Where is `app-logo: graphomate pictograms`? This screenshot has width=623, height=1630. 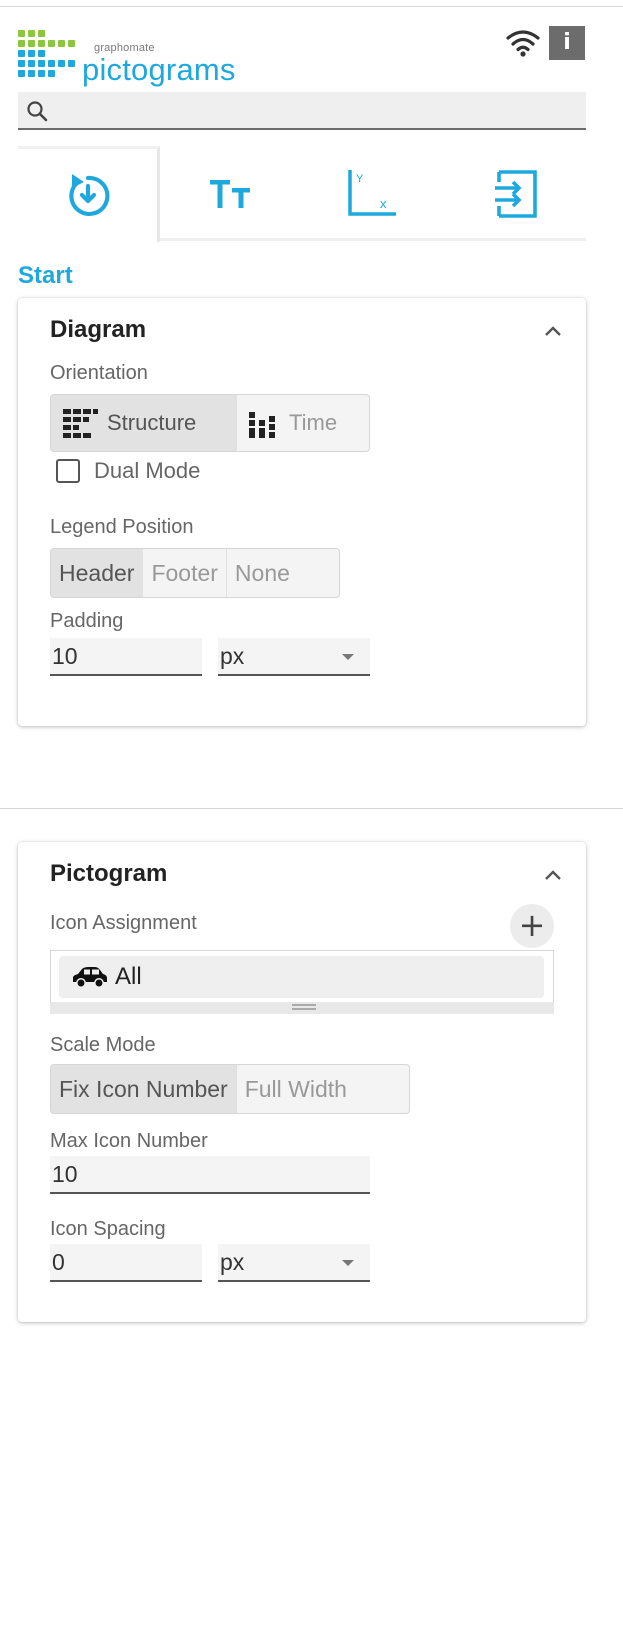
app-logo: graphomate pictograms is located at coordinates (138, 59).